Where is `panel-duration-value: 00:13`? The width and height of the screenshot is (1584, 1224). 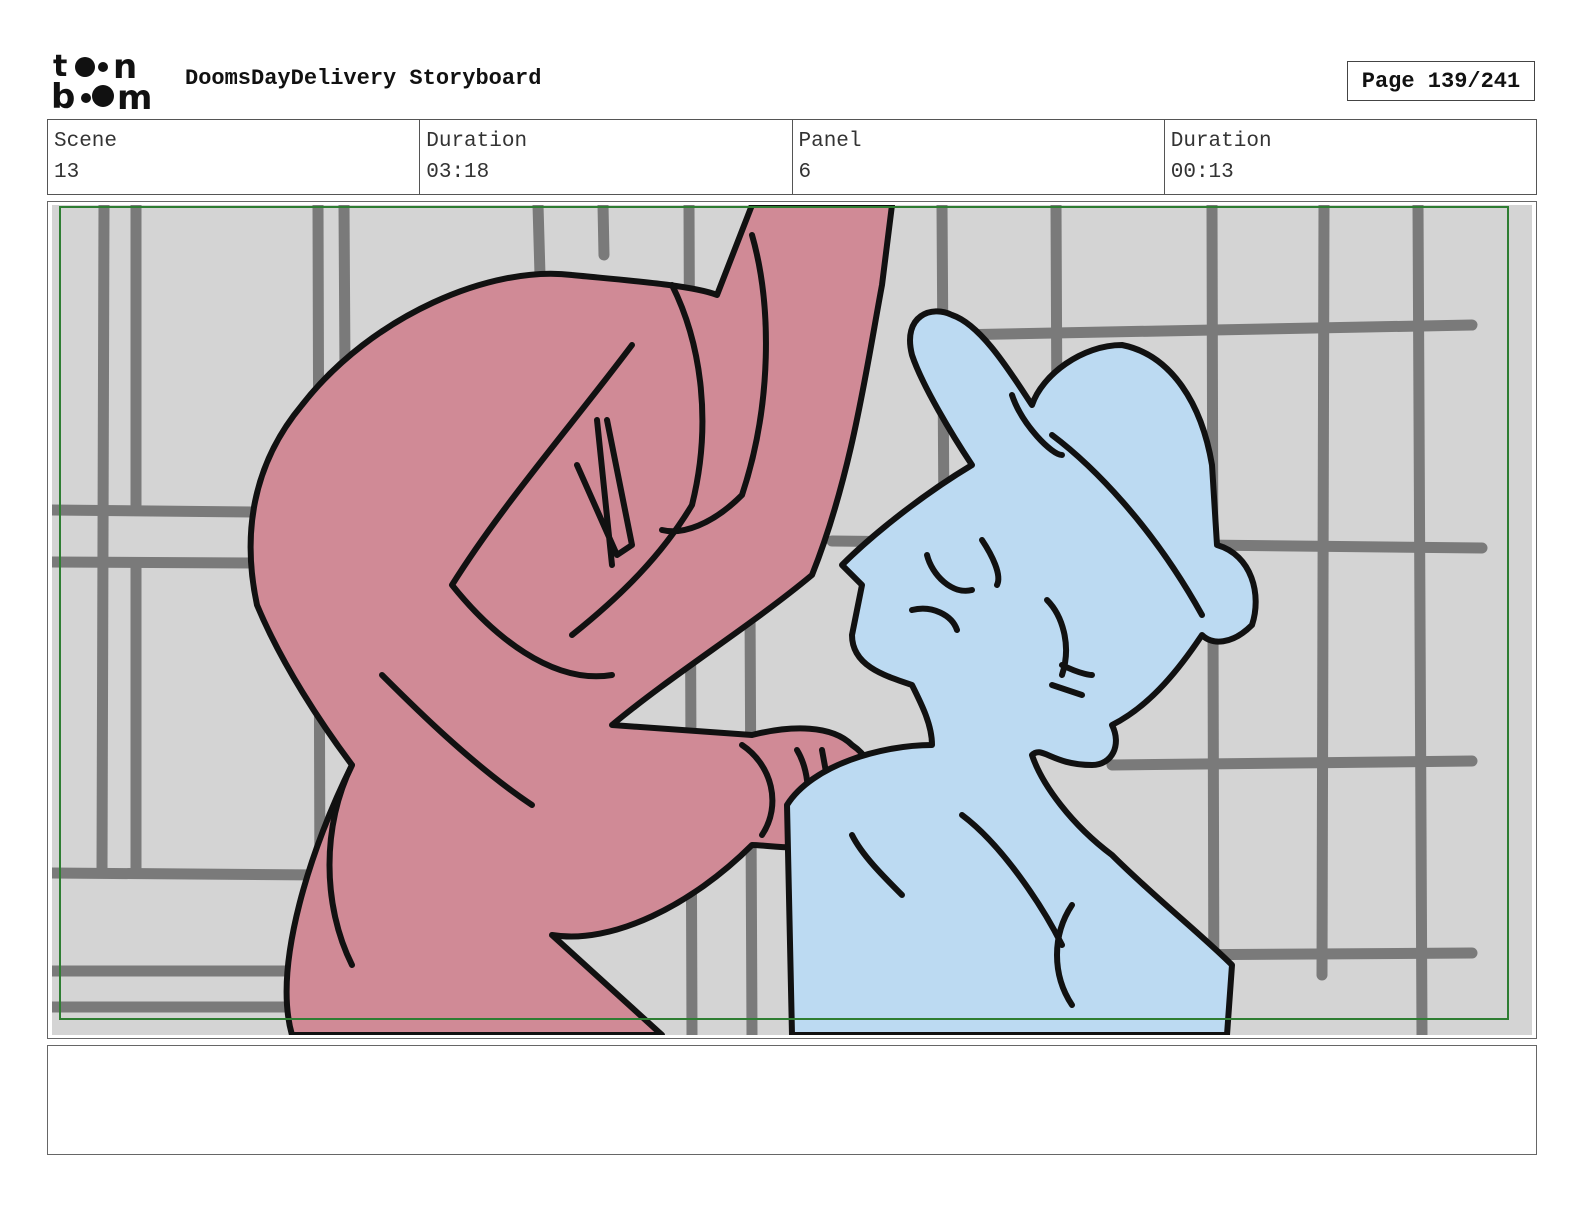 panel-duration-value: 00:13 is located at coordinates (1202, 172).